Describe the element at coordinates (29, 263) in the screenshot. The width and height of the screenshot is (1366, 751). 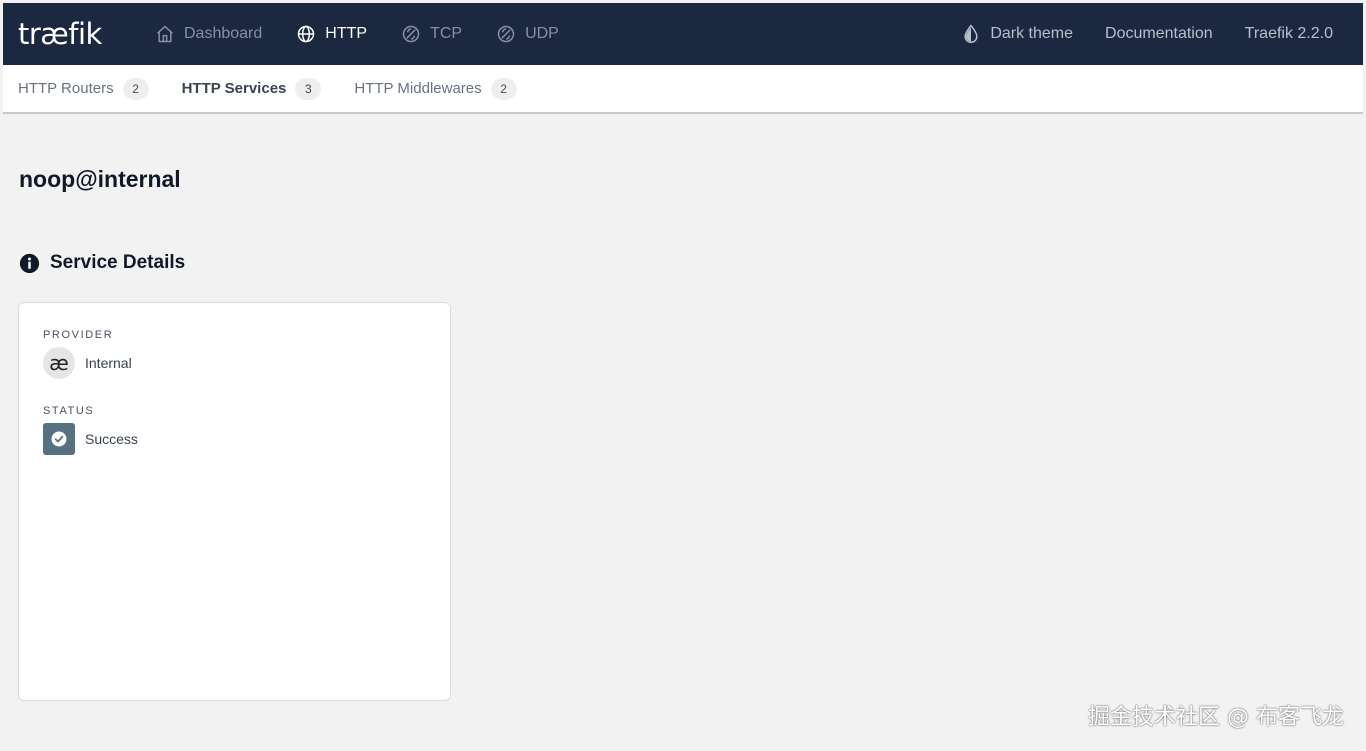
I see `info-icon` at that location.